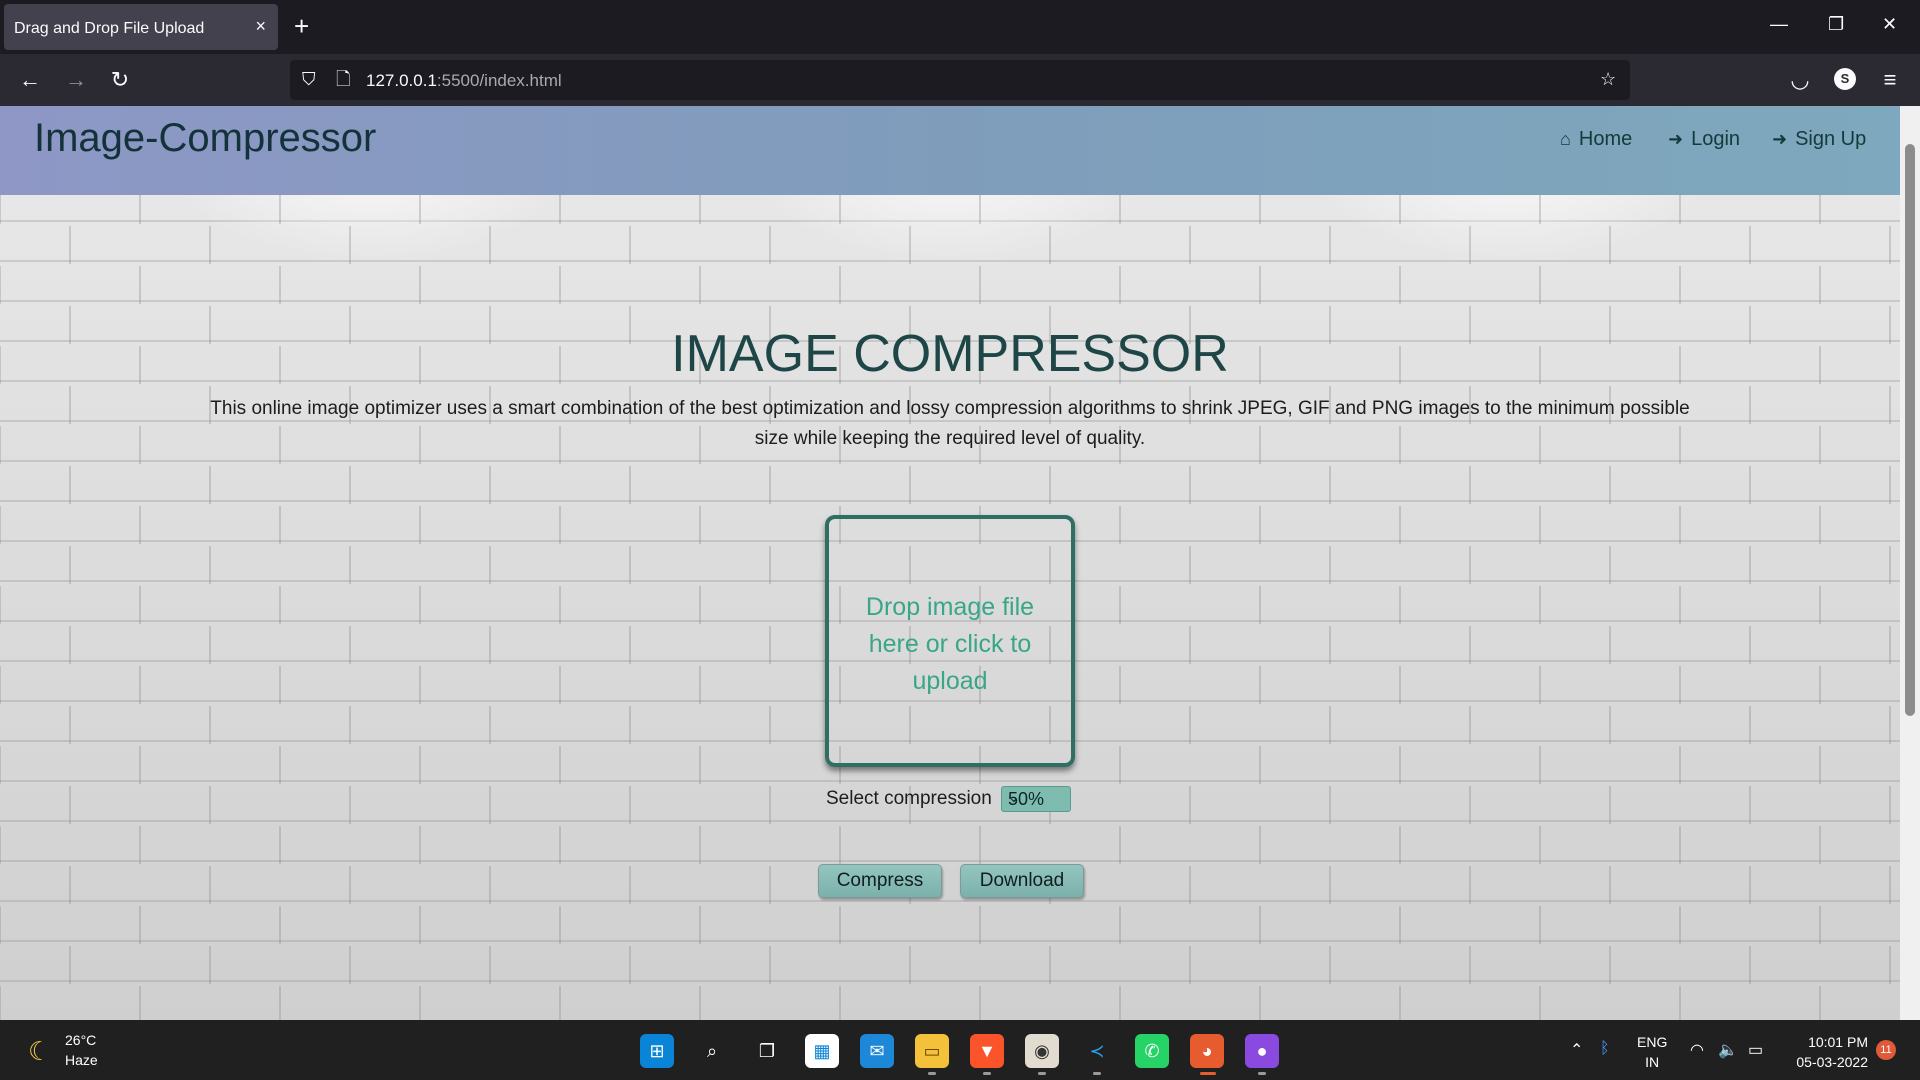  What do you see at coordinates (1208, 1073) in the screenshot?
I see `active-indicator` at bounding box center [1208, 1073].